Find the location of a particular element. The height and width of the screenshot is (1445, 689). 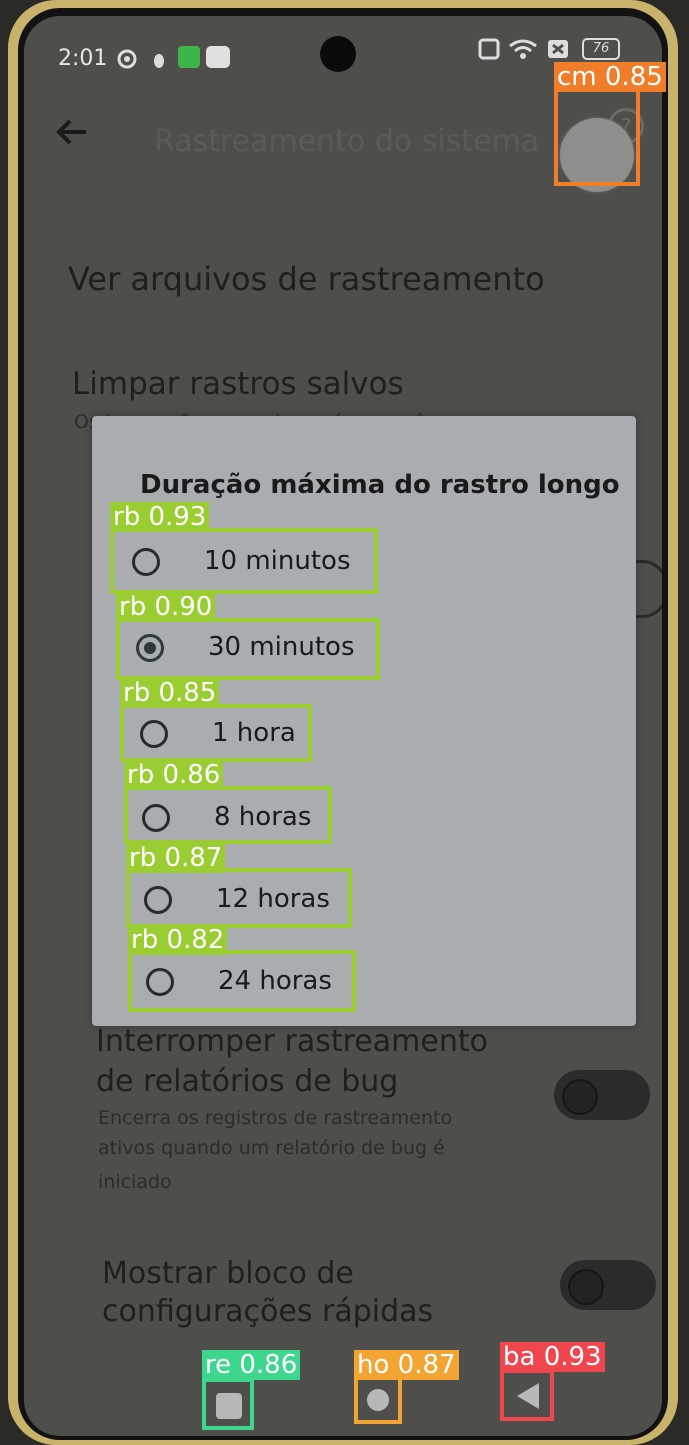

back-arrow-icon is located at coordinates (72, 132).